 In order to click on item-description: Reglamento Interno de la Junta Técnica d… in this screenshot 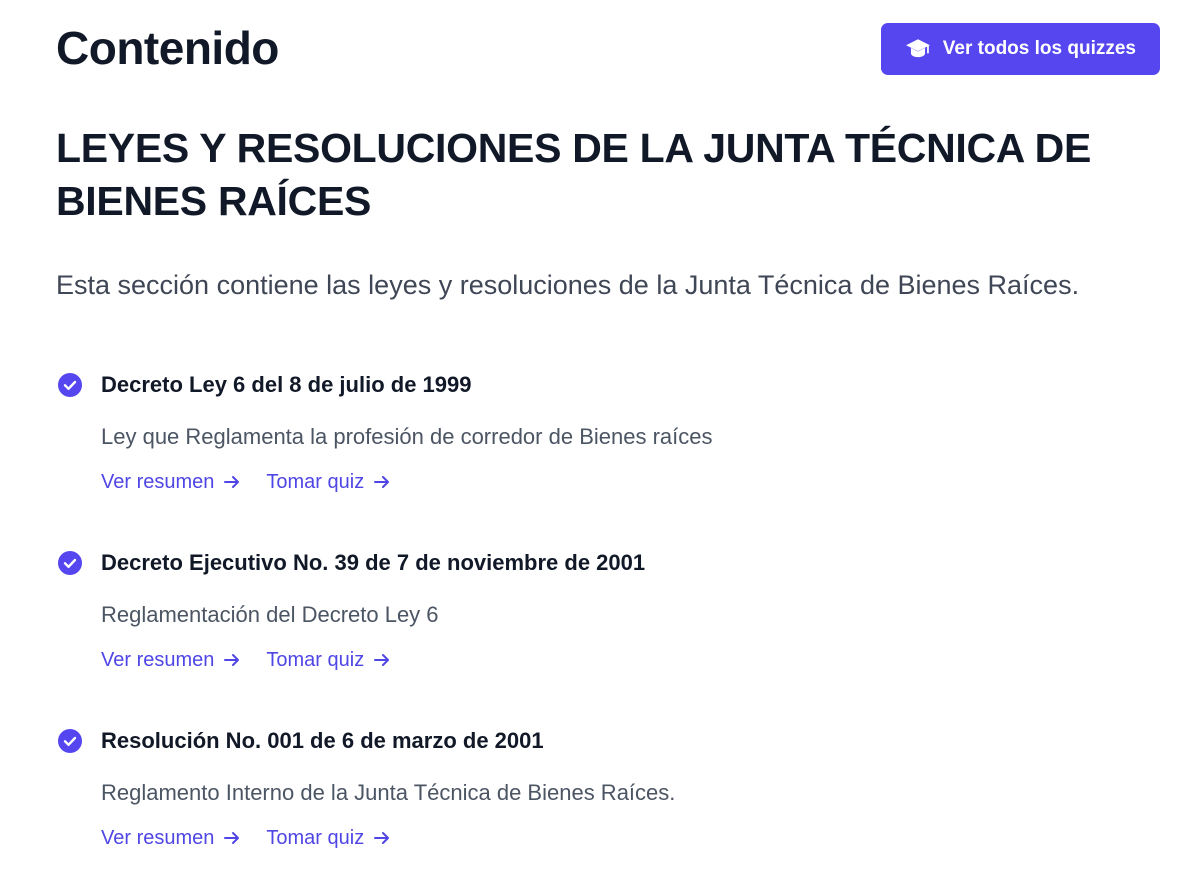, I will do `click(388, 792)`.